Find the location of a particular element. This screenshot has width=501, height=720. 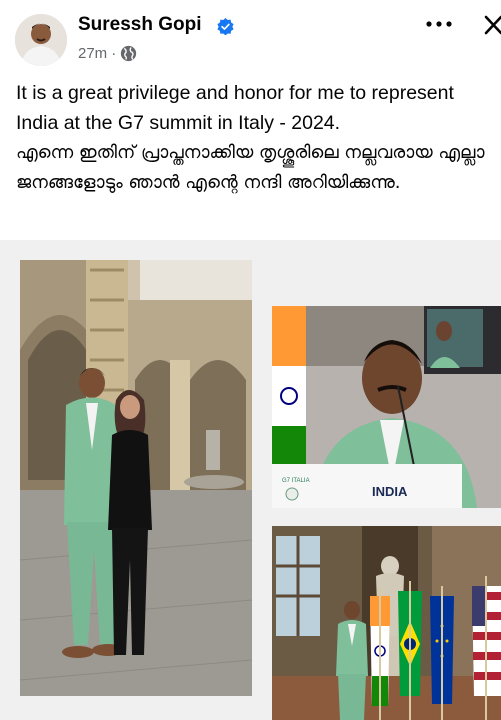

author-name: Suressh Gopi is located at coordinates (140, 25).